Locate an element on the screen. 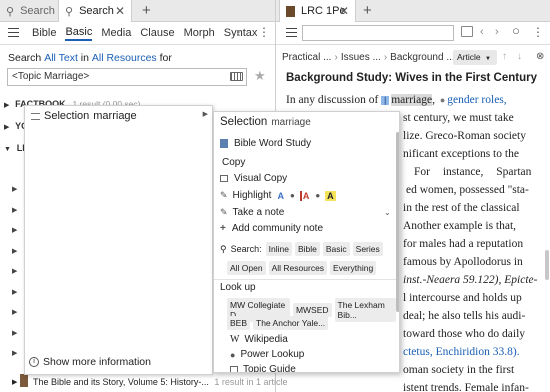 This screenshot has height=392, width=550. add-community-note-item: + Add community note is located at coordinates (271, 228).